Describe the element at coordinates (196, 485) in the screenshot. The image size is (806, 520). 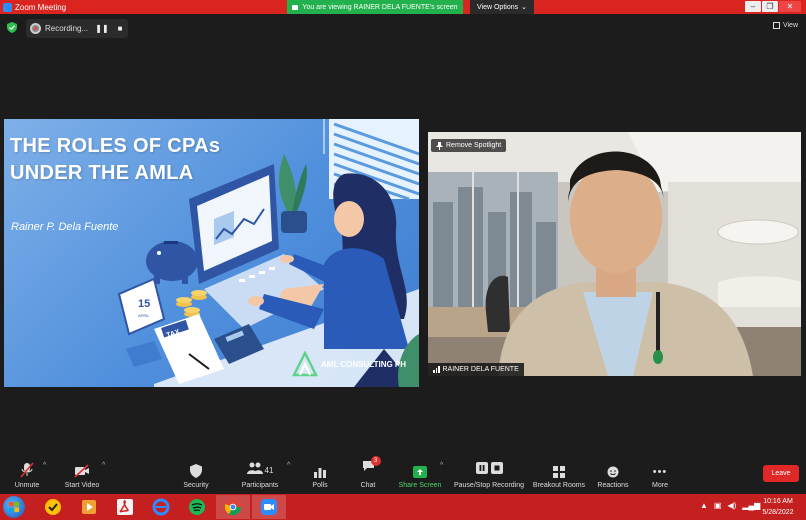
I see `security-label: Security` at that location.